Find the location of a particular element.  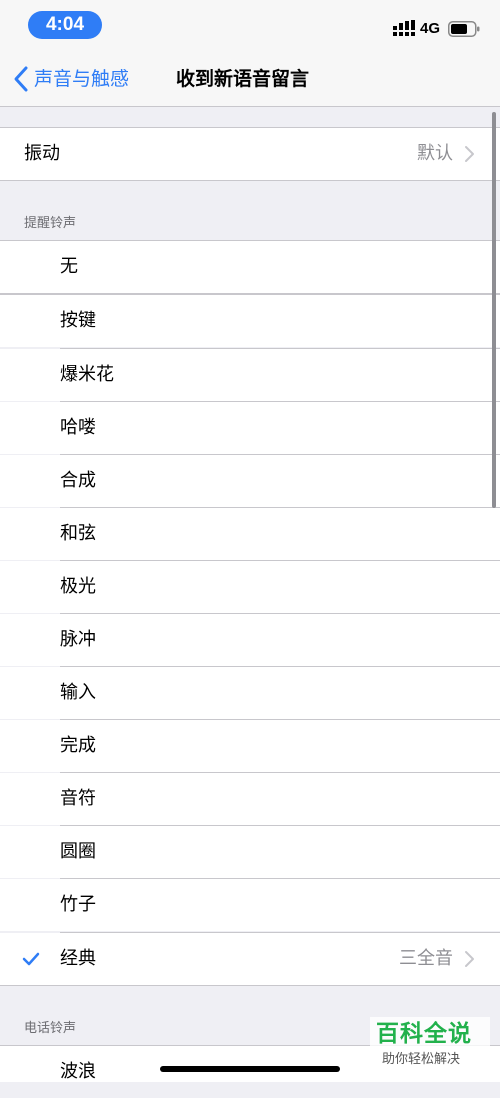

back-button-label: 声音与触感 is located at coordinates (82, 79).